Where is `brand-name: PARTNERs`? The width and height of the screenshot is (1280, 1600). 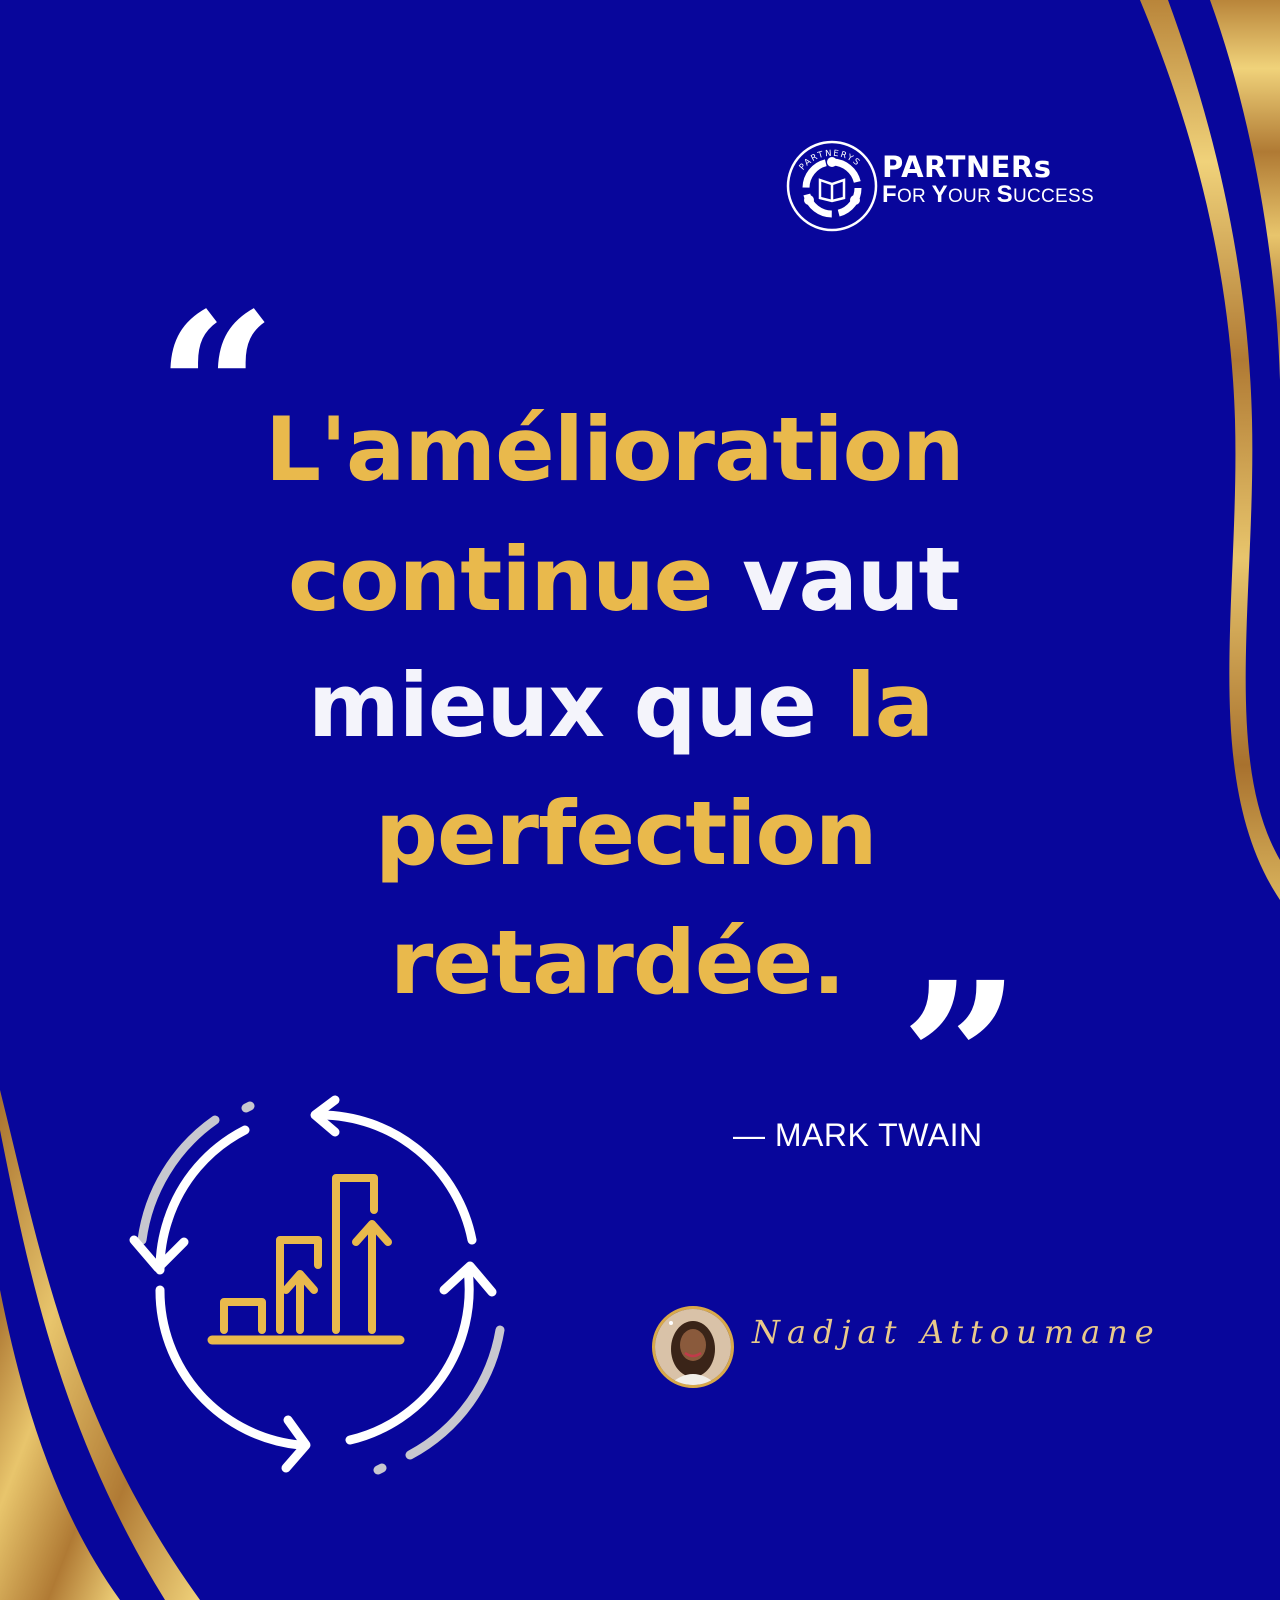 brand-name: PARTNERs is located at coordinates (967, 167).